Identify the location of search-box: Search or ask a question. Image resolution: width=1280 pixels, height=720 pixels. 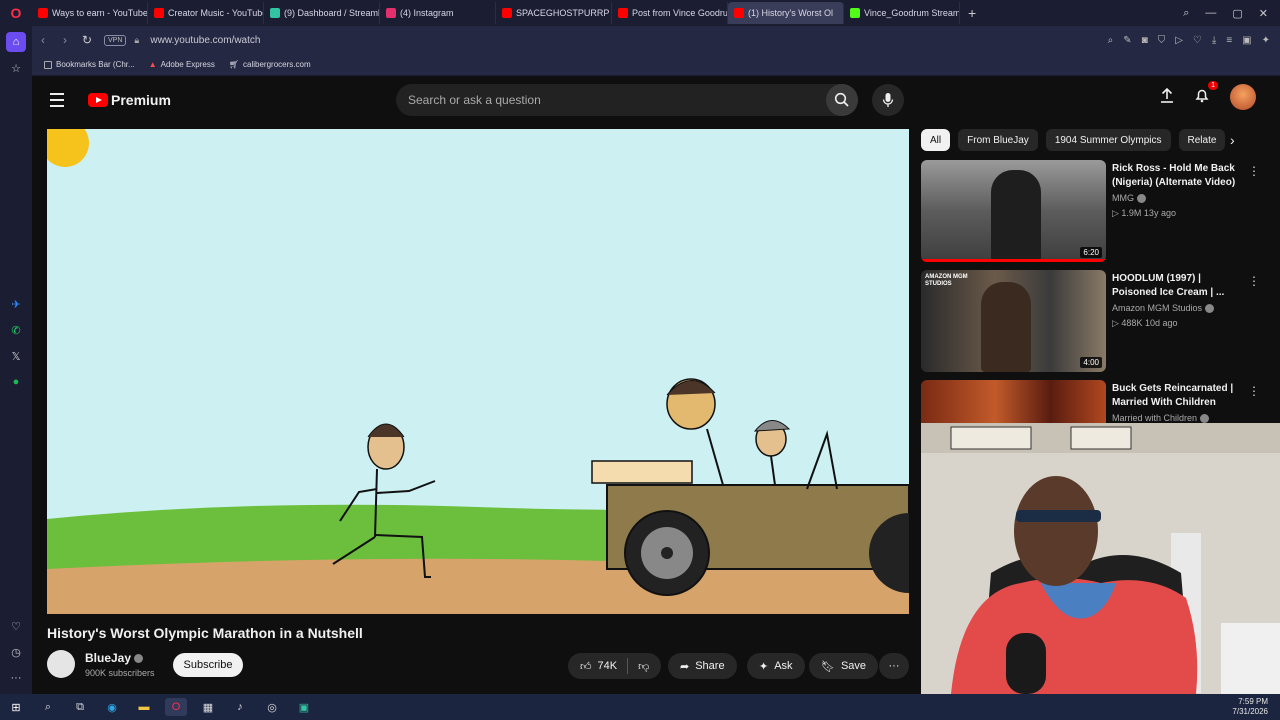
(627, 100).